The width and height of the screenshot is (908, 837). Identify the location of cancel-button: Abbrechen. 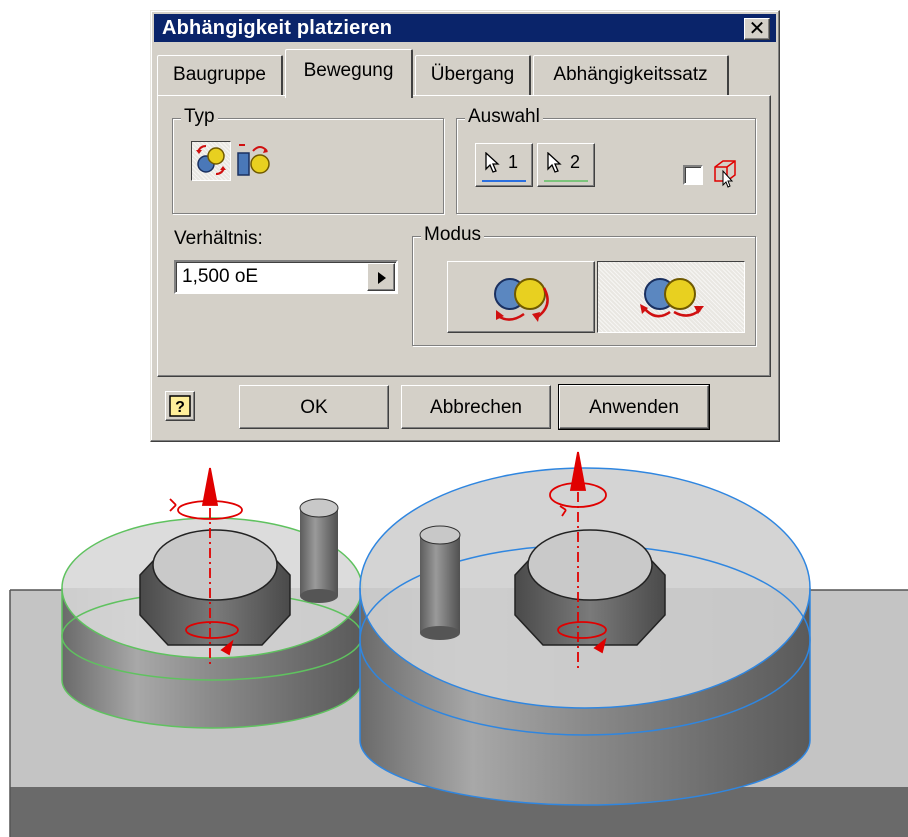
(476, 407).